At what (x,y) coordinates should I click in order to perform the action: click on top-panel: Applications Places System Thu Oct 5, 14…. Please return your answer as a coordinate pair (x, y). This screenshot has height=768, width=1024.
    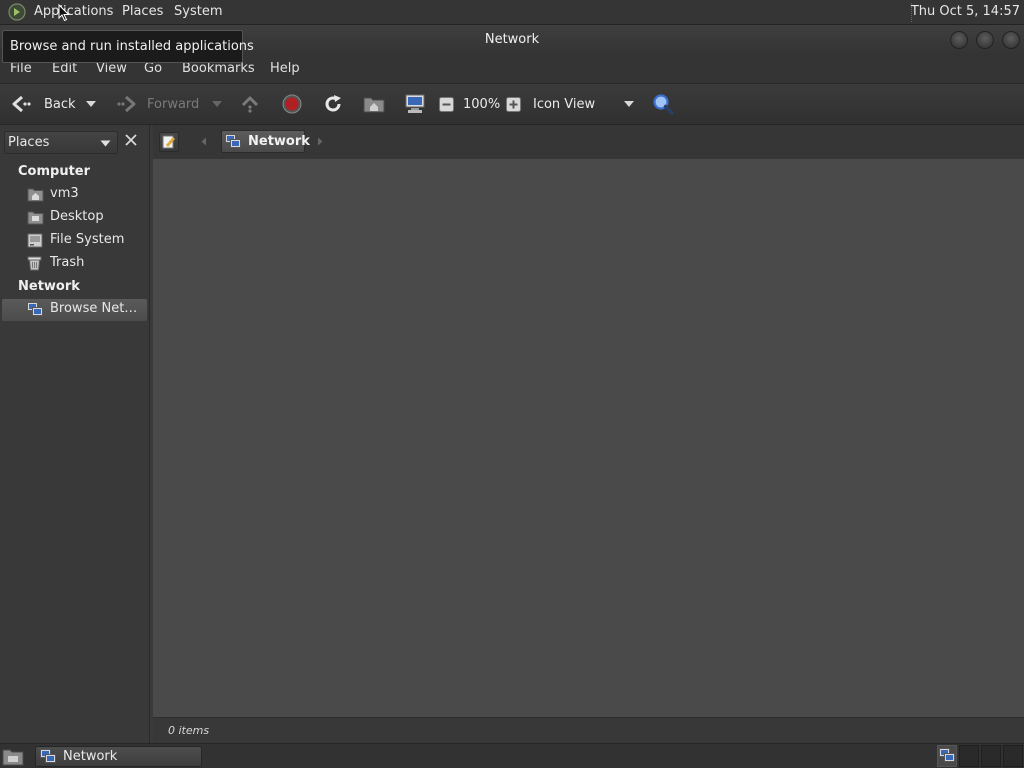
    Looking at the image, I should click on (512, 12).